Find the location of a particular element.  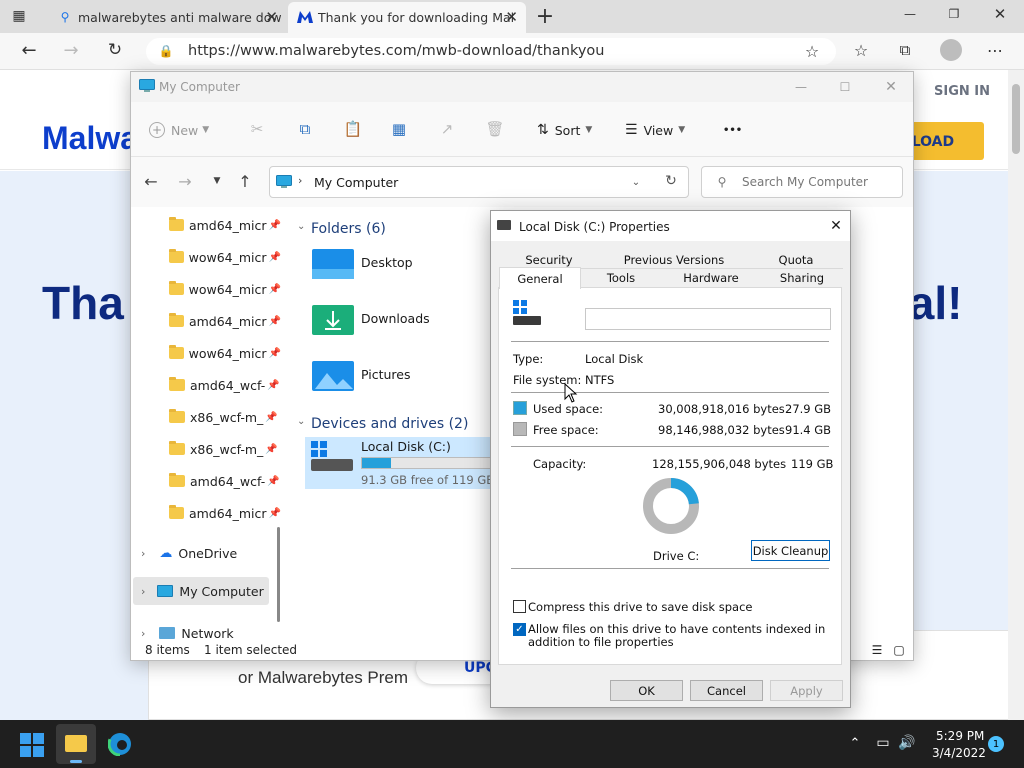

paste-icon: 📋 is located at coordinates (353, 129).